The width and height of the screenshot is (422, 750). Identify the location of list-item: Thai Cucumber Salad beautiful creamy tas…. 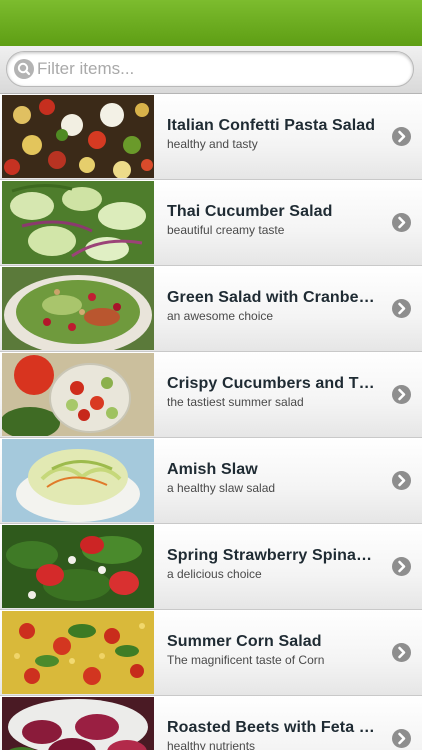
(211, 223).